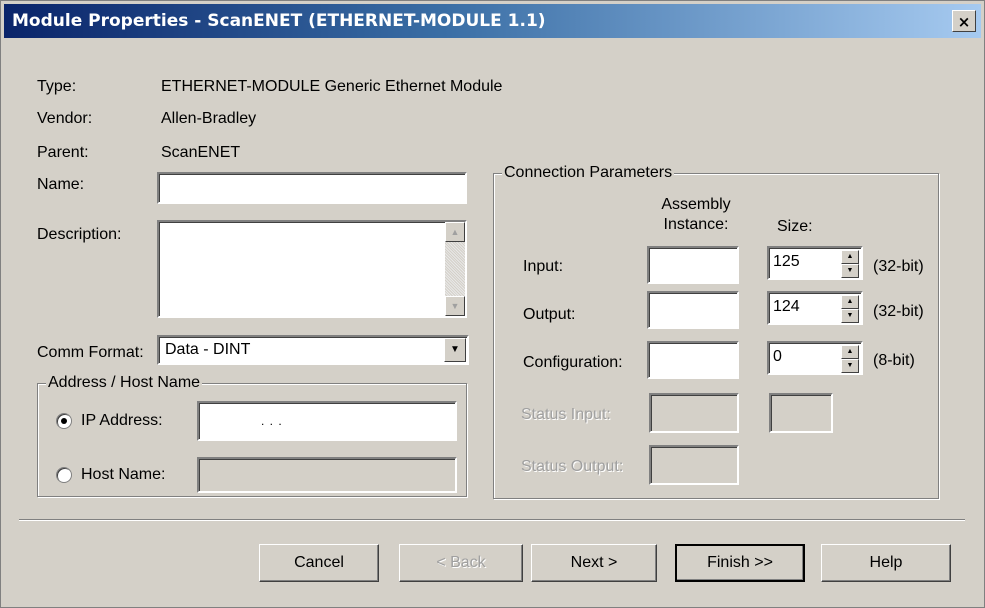 This screenshot has height=608, width=985. Describe the element at coordinates (815, 263) in the screenshot. I see `input-size-field: 125 ▲ ▼` at that location.